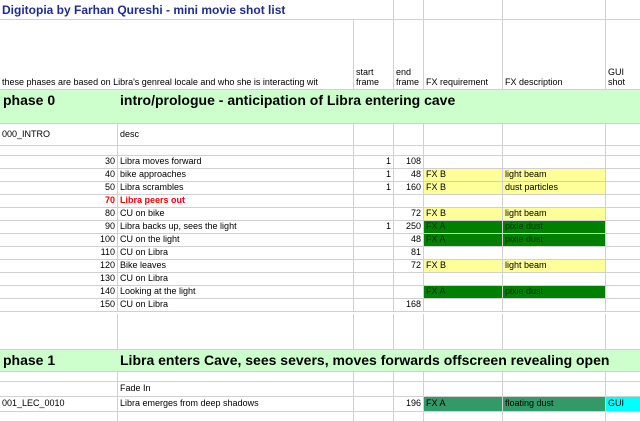  I want to click on shot-number: 90, so click(59, 227).